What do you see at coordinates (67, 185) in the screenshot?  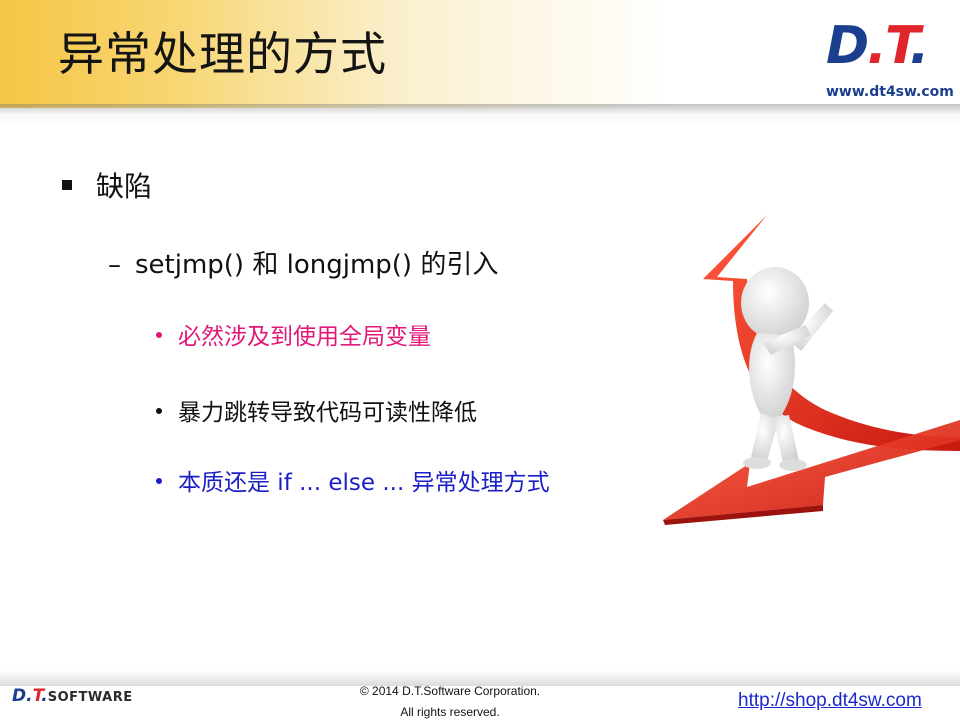 I see `square-bullet-icon` at bounding box center [67, 185].